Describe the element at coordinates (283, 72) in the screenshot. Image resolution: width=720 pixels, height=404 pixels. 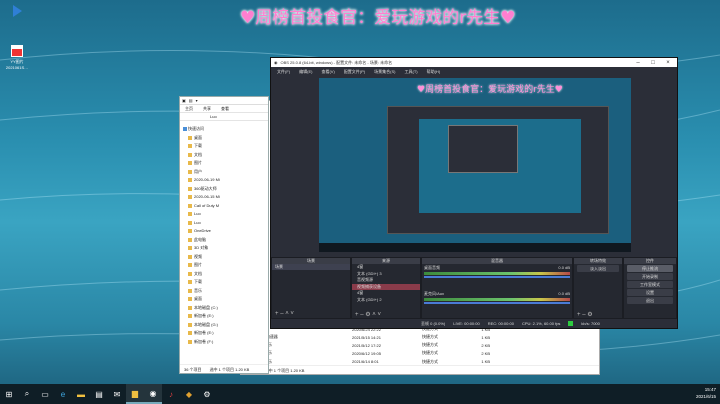
I see `menu-file: 文件(F)` at that location.